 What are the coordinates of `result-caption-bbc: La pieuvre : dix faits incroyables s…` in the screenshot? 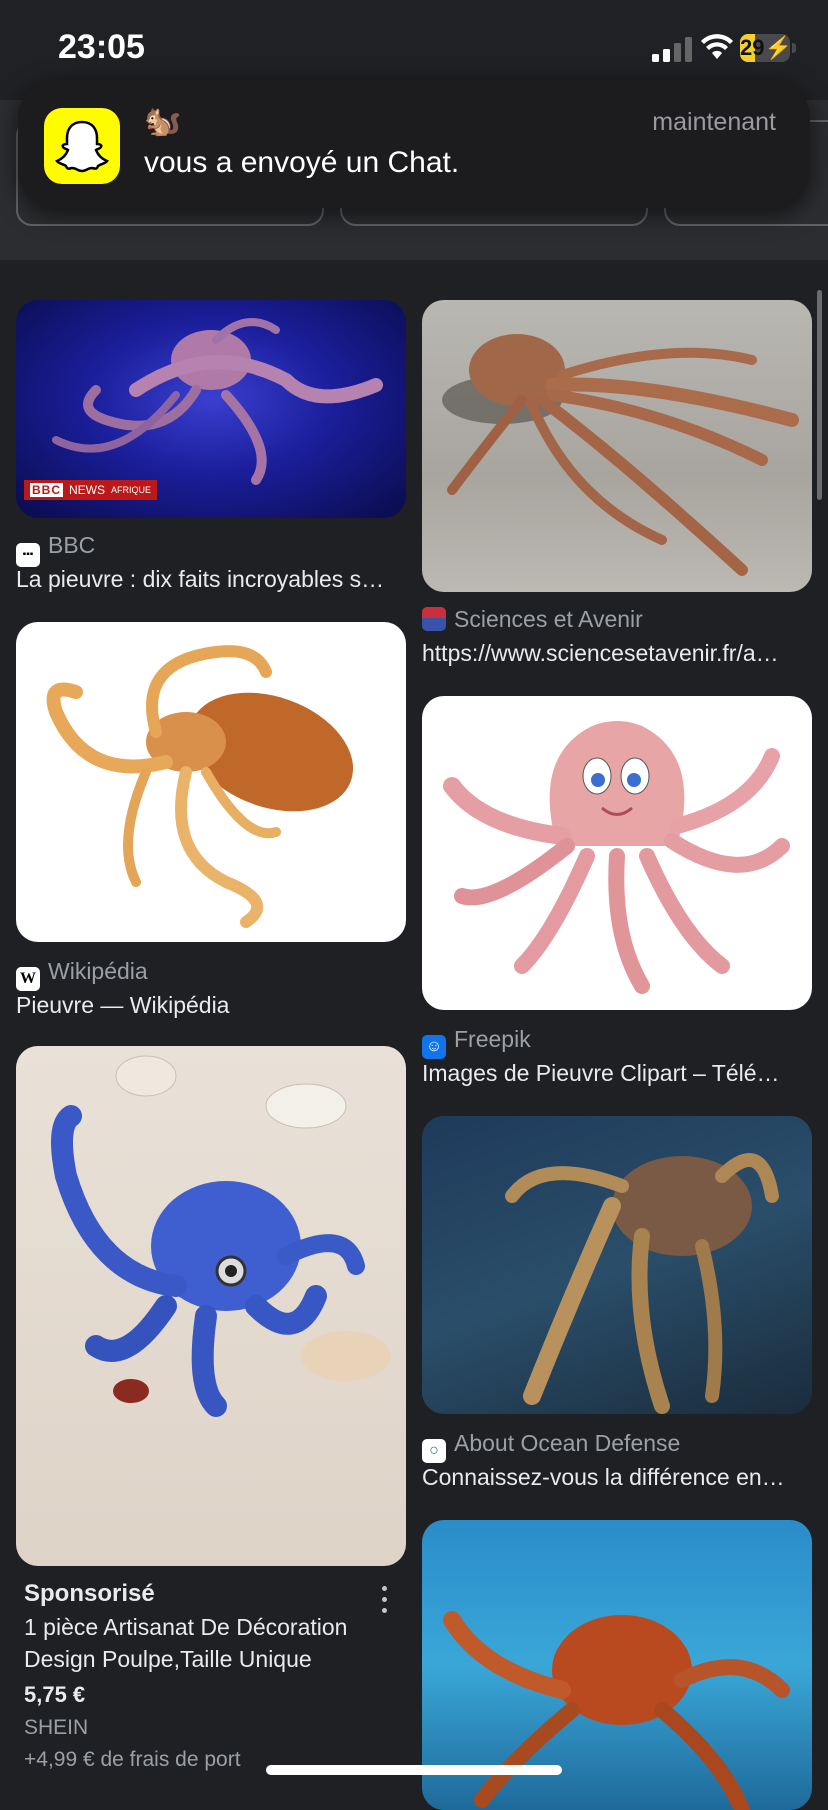 It's located at (211, 579).